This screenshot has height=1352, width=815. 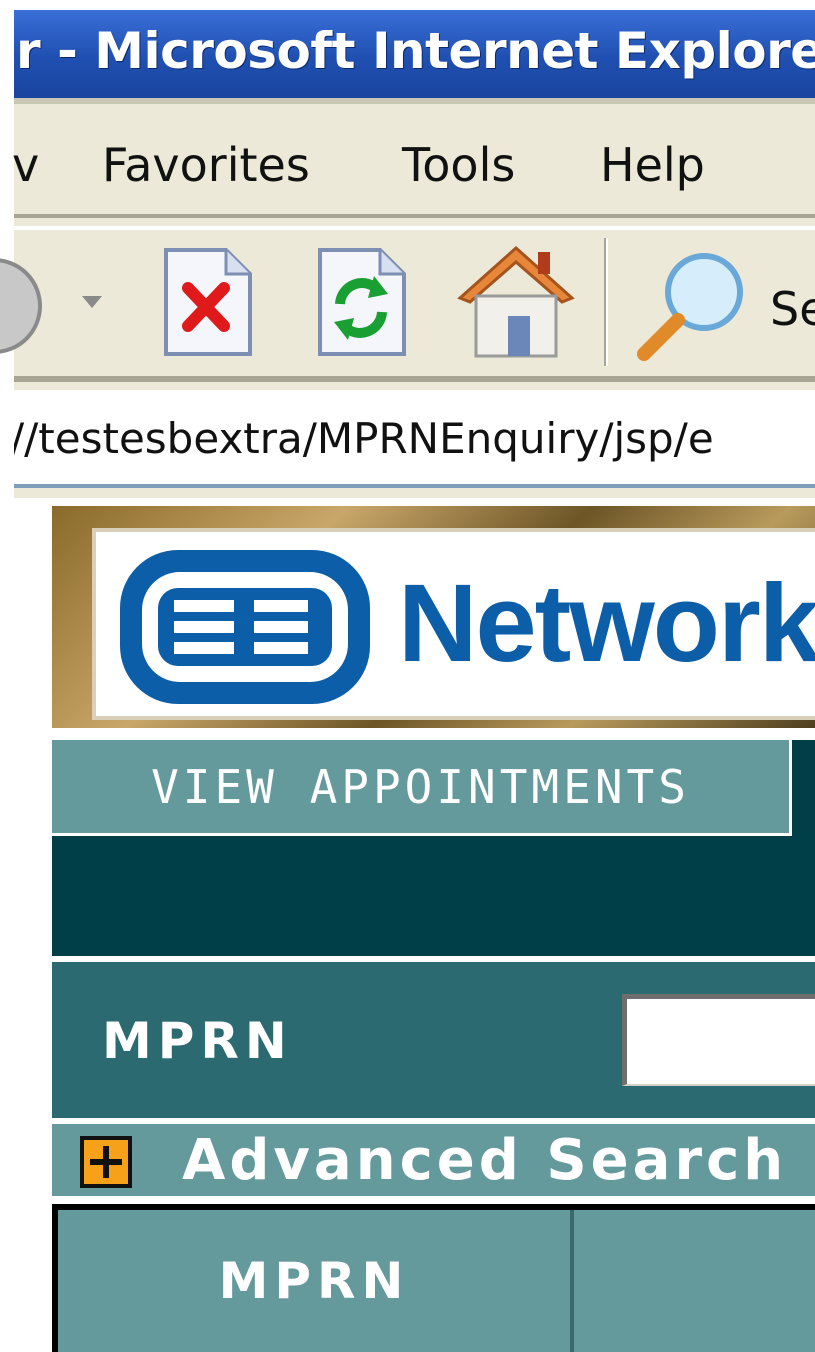 What do you see at coordinates (414, 486) in the screenshot?
I see `address-border` at bounding box center [414, 486].